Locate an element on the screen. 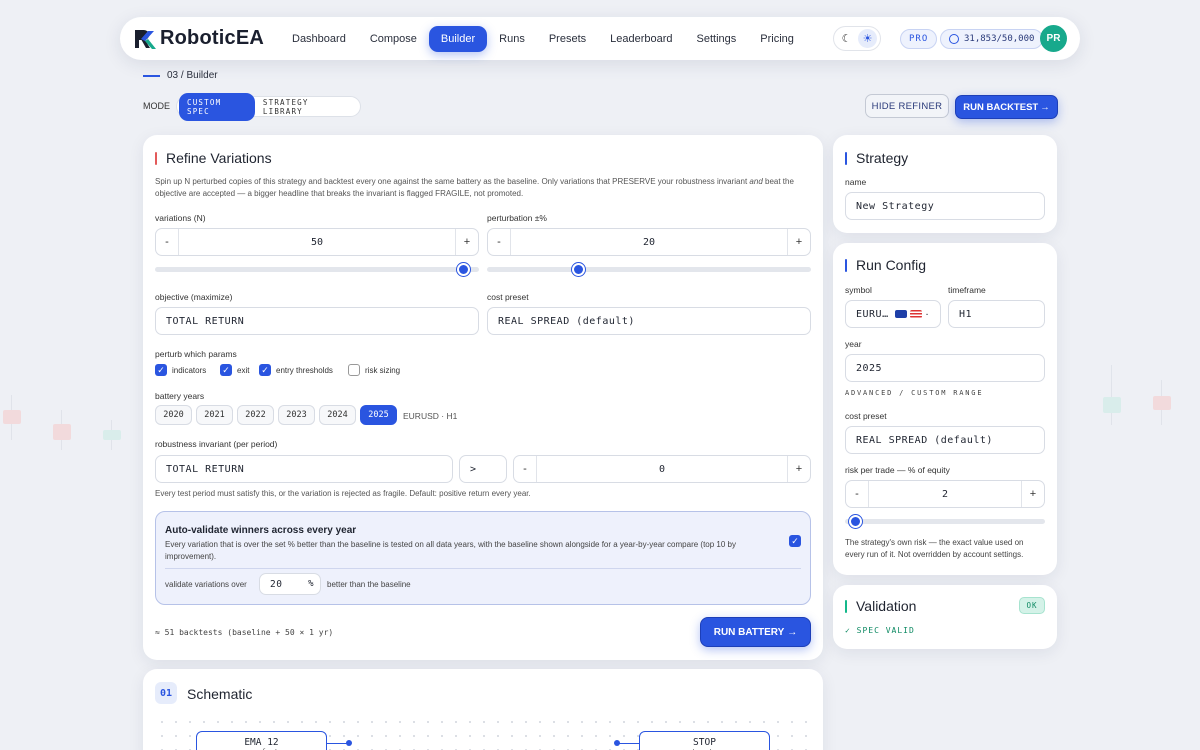 This screenshot has width=1200, height=750. risk-value: 2 is located at coordinates (945, 494).